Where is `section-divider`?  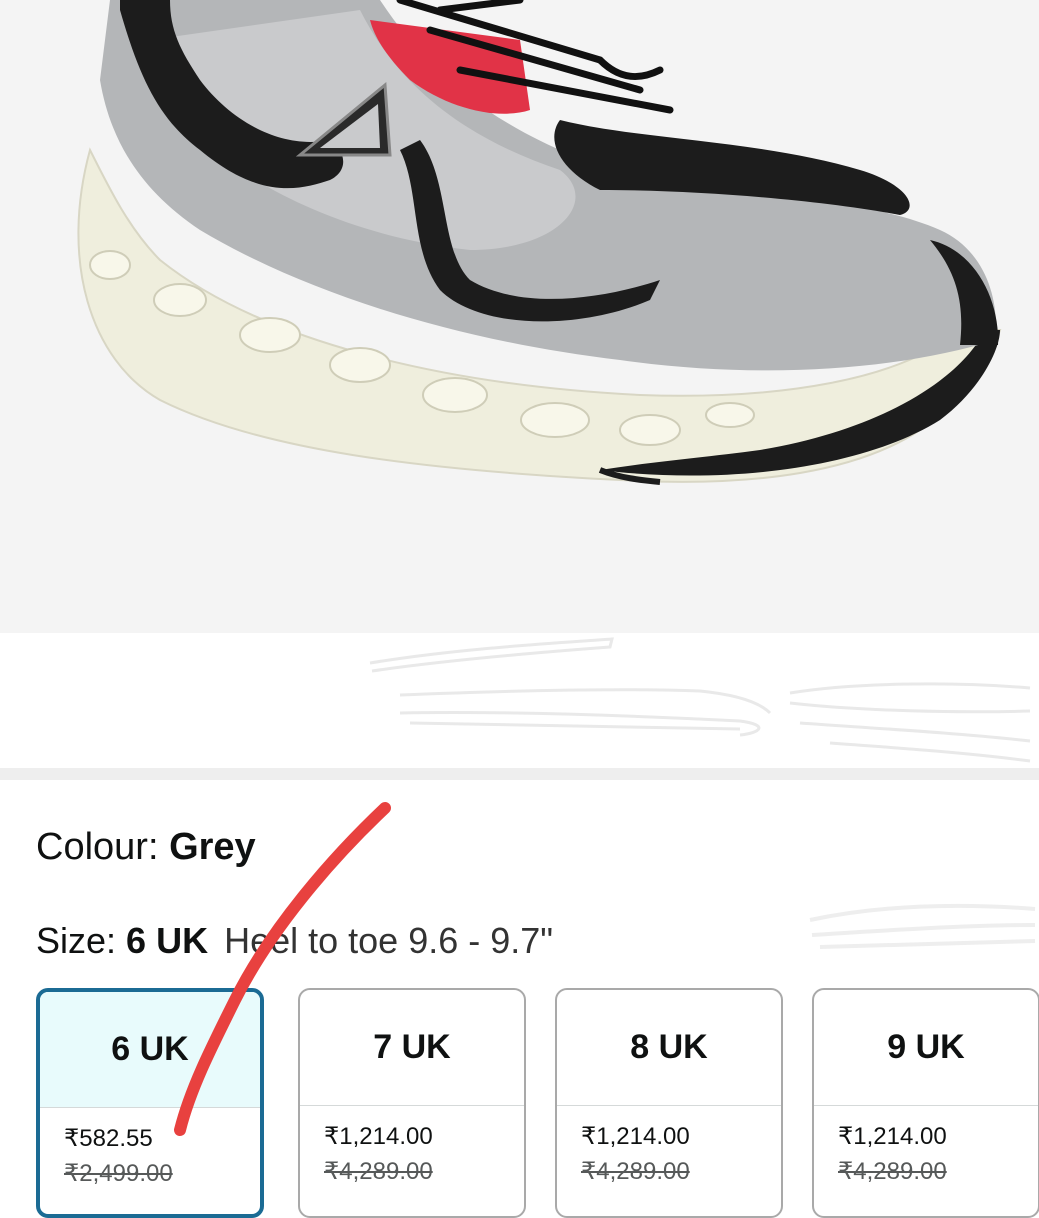 section-divider is located at coordinates (519, 774).